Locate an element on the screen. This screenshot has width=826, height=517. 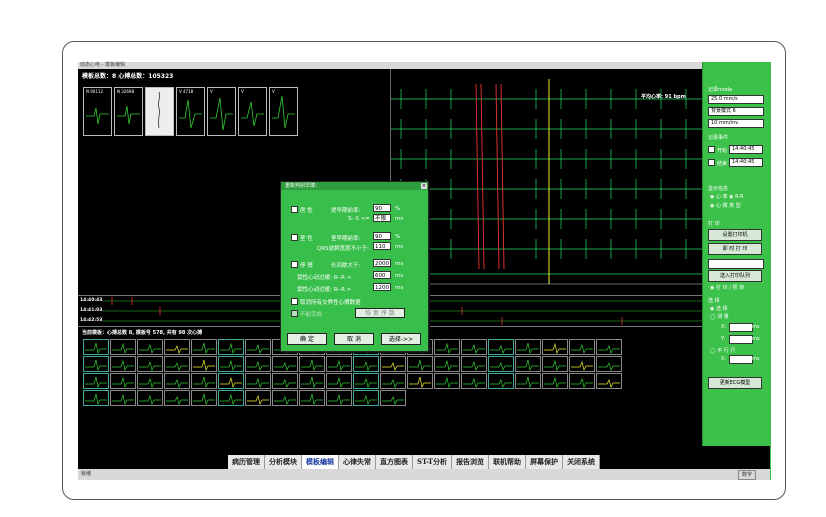
tab-help: 联机帮助 is located at coordinates (508, 462).